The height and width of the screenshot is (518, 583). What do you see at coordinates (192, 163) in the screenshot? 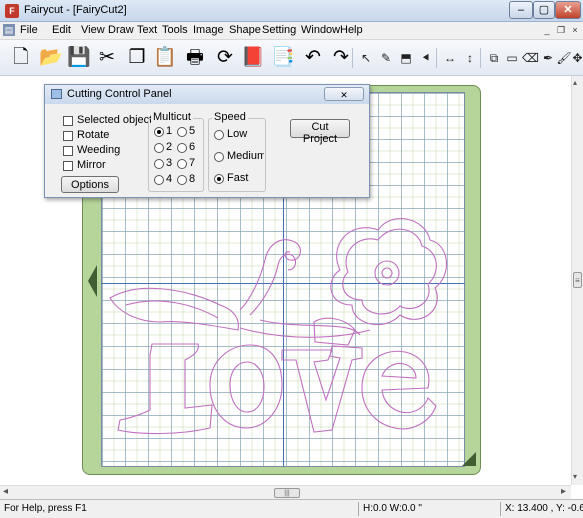
I see `multicut-7-label: 7` at bounding box center [192, 163].